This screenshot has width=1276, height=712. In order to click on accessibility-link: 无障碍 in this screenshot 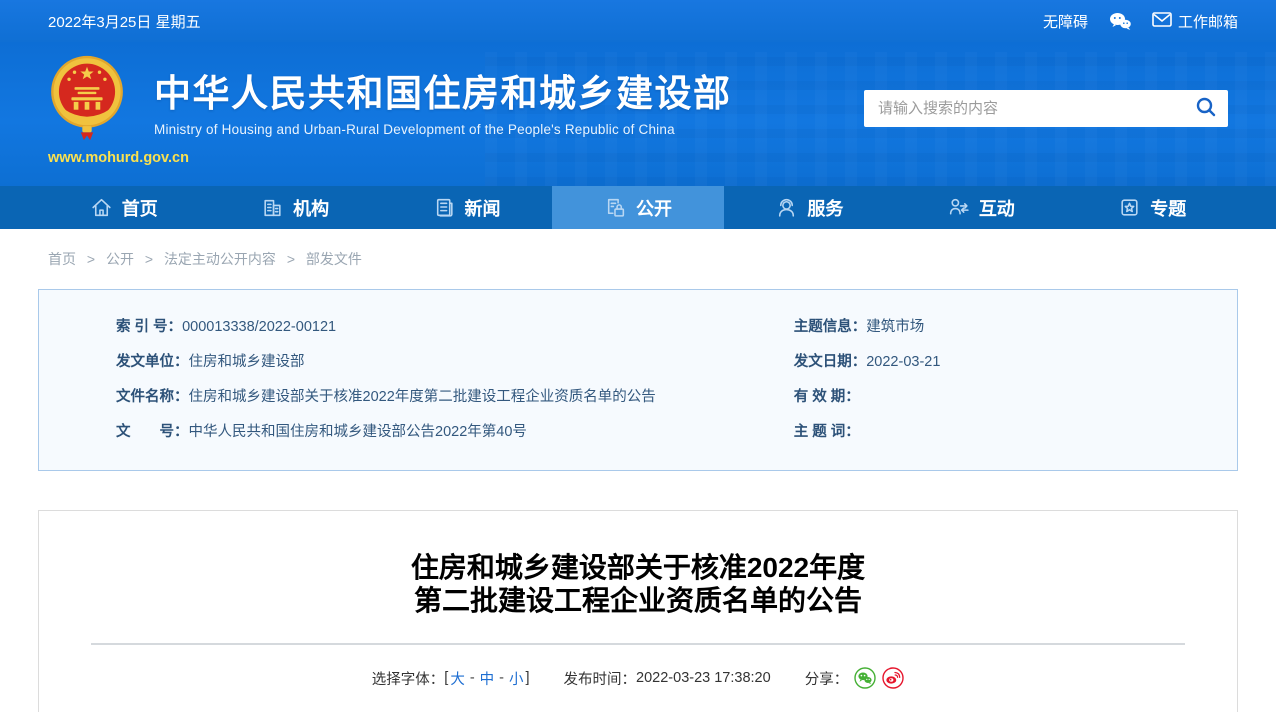, I will do `click(1065, 21)`.